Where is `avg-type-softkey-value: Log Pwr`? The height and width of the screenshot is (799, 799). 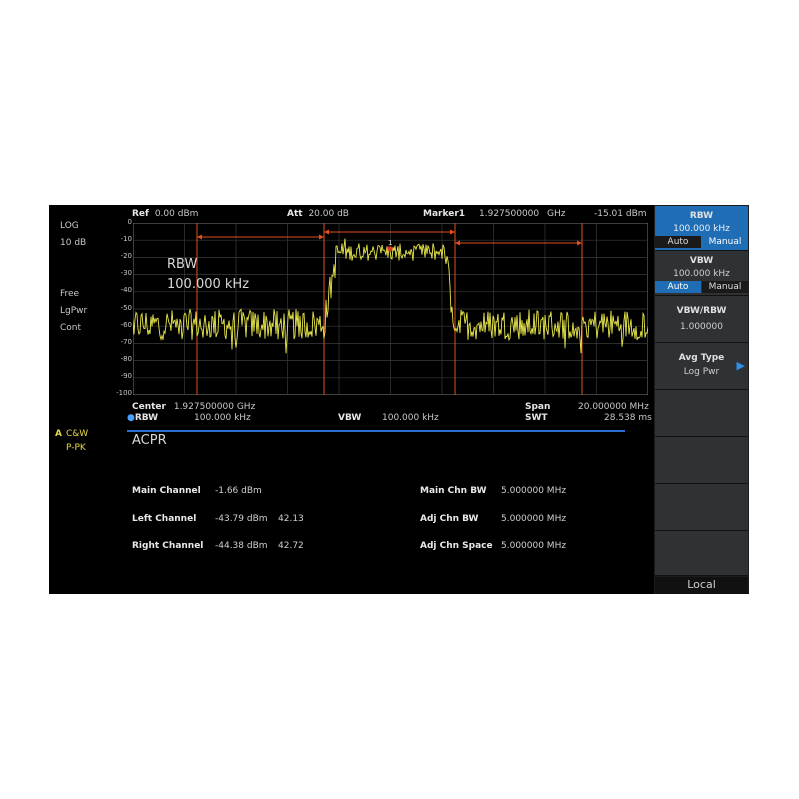
avg-type-softkey-value: Log Pwr is located at coordinates (701, 372).